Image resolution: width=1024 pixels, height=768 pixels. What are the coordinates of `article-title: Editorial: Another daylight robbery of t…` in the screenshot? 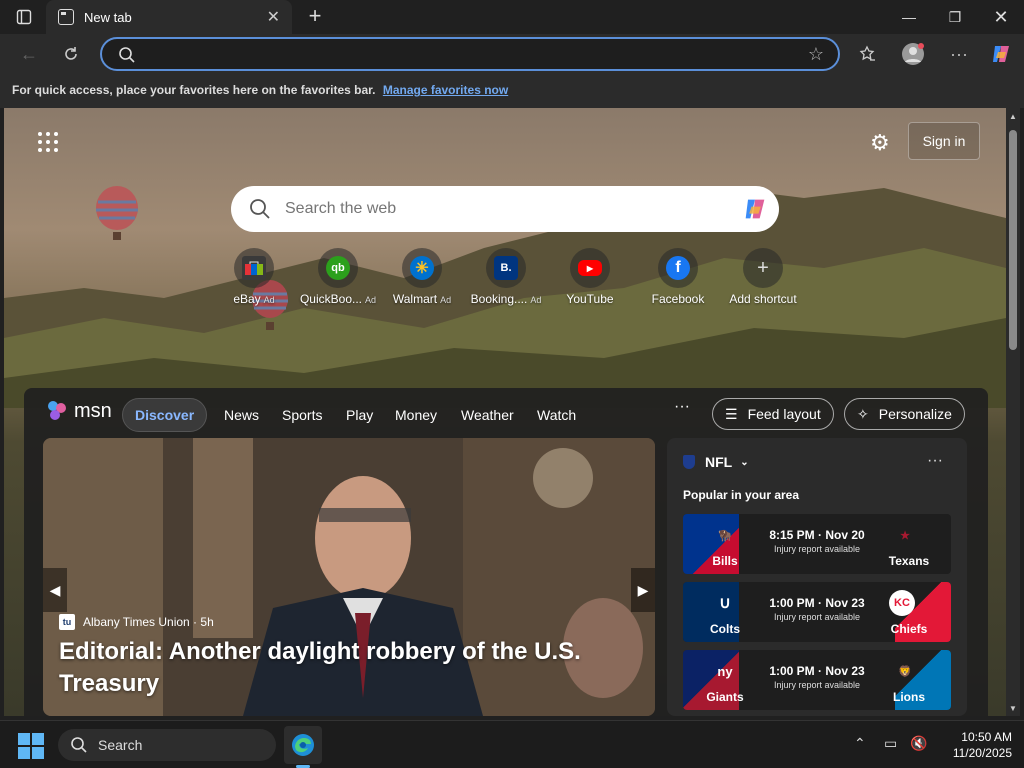 It's located at (329, 668).